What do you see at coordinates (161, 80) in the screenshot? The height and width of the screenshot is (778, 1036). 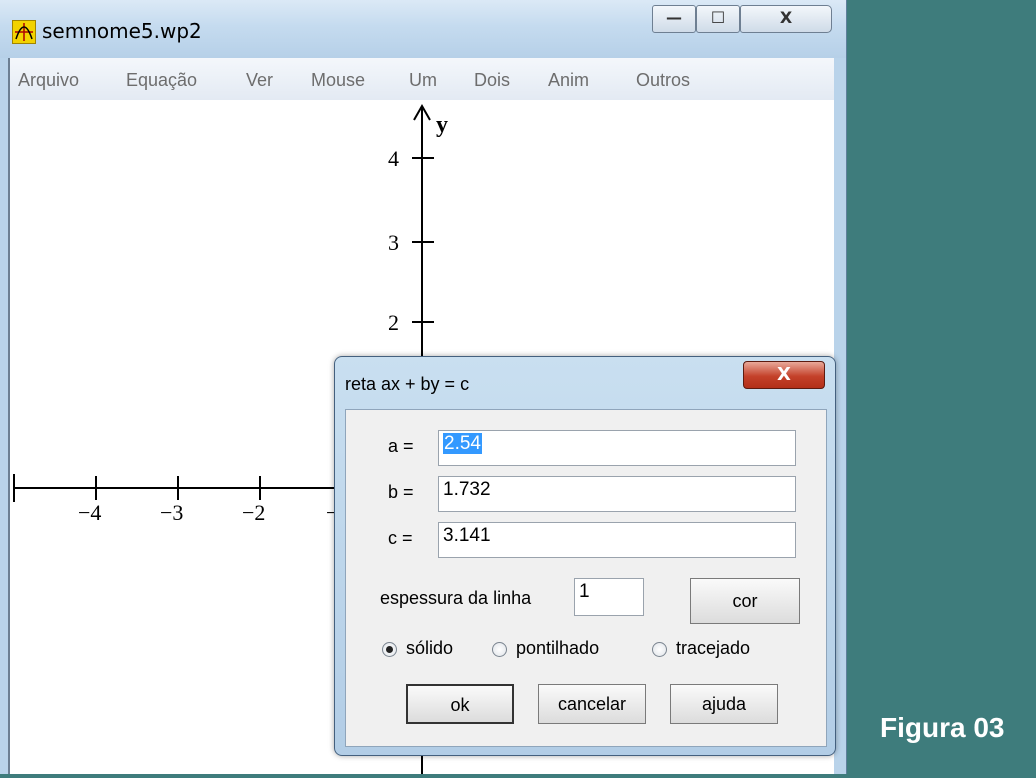 I see `menu-equacao: Equação` at bounding box center [161, 80].